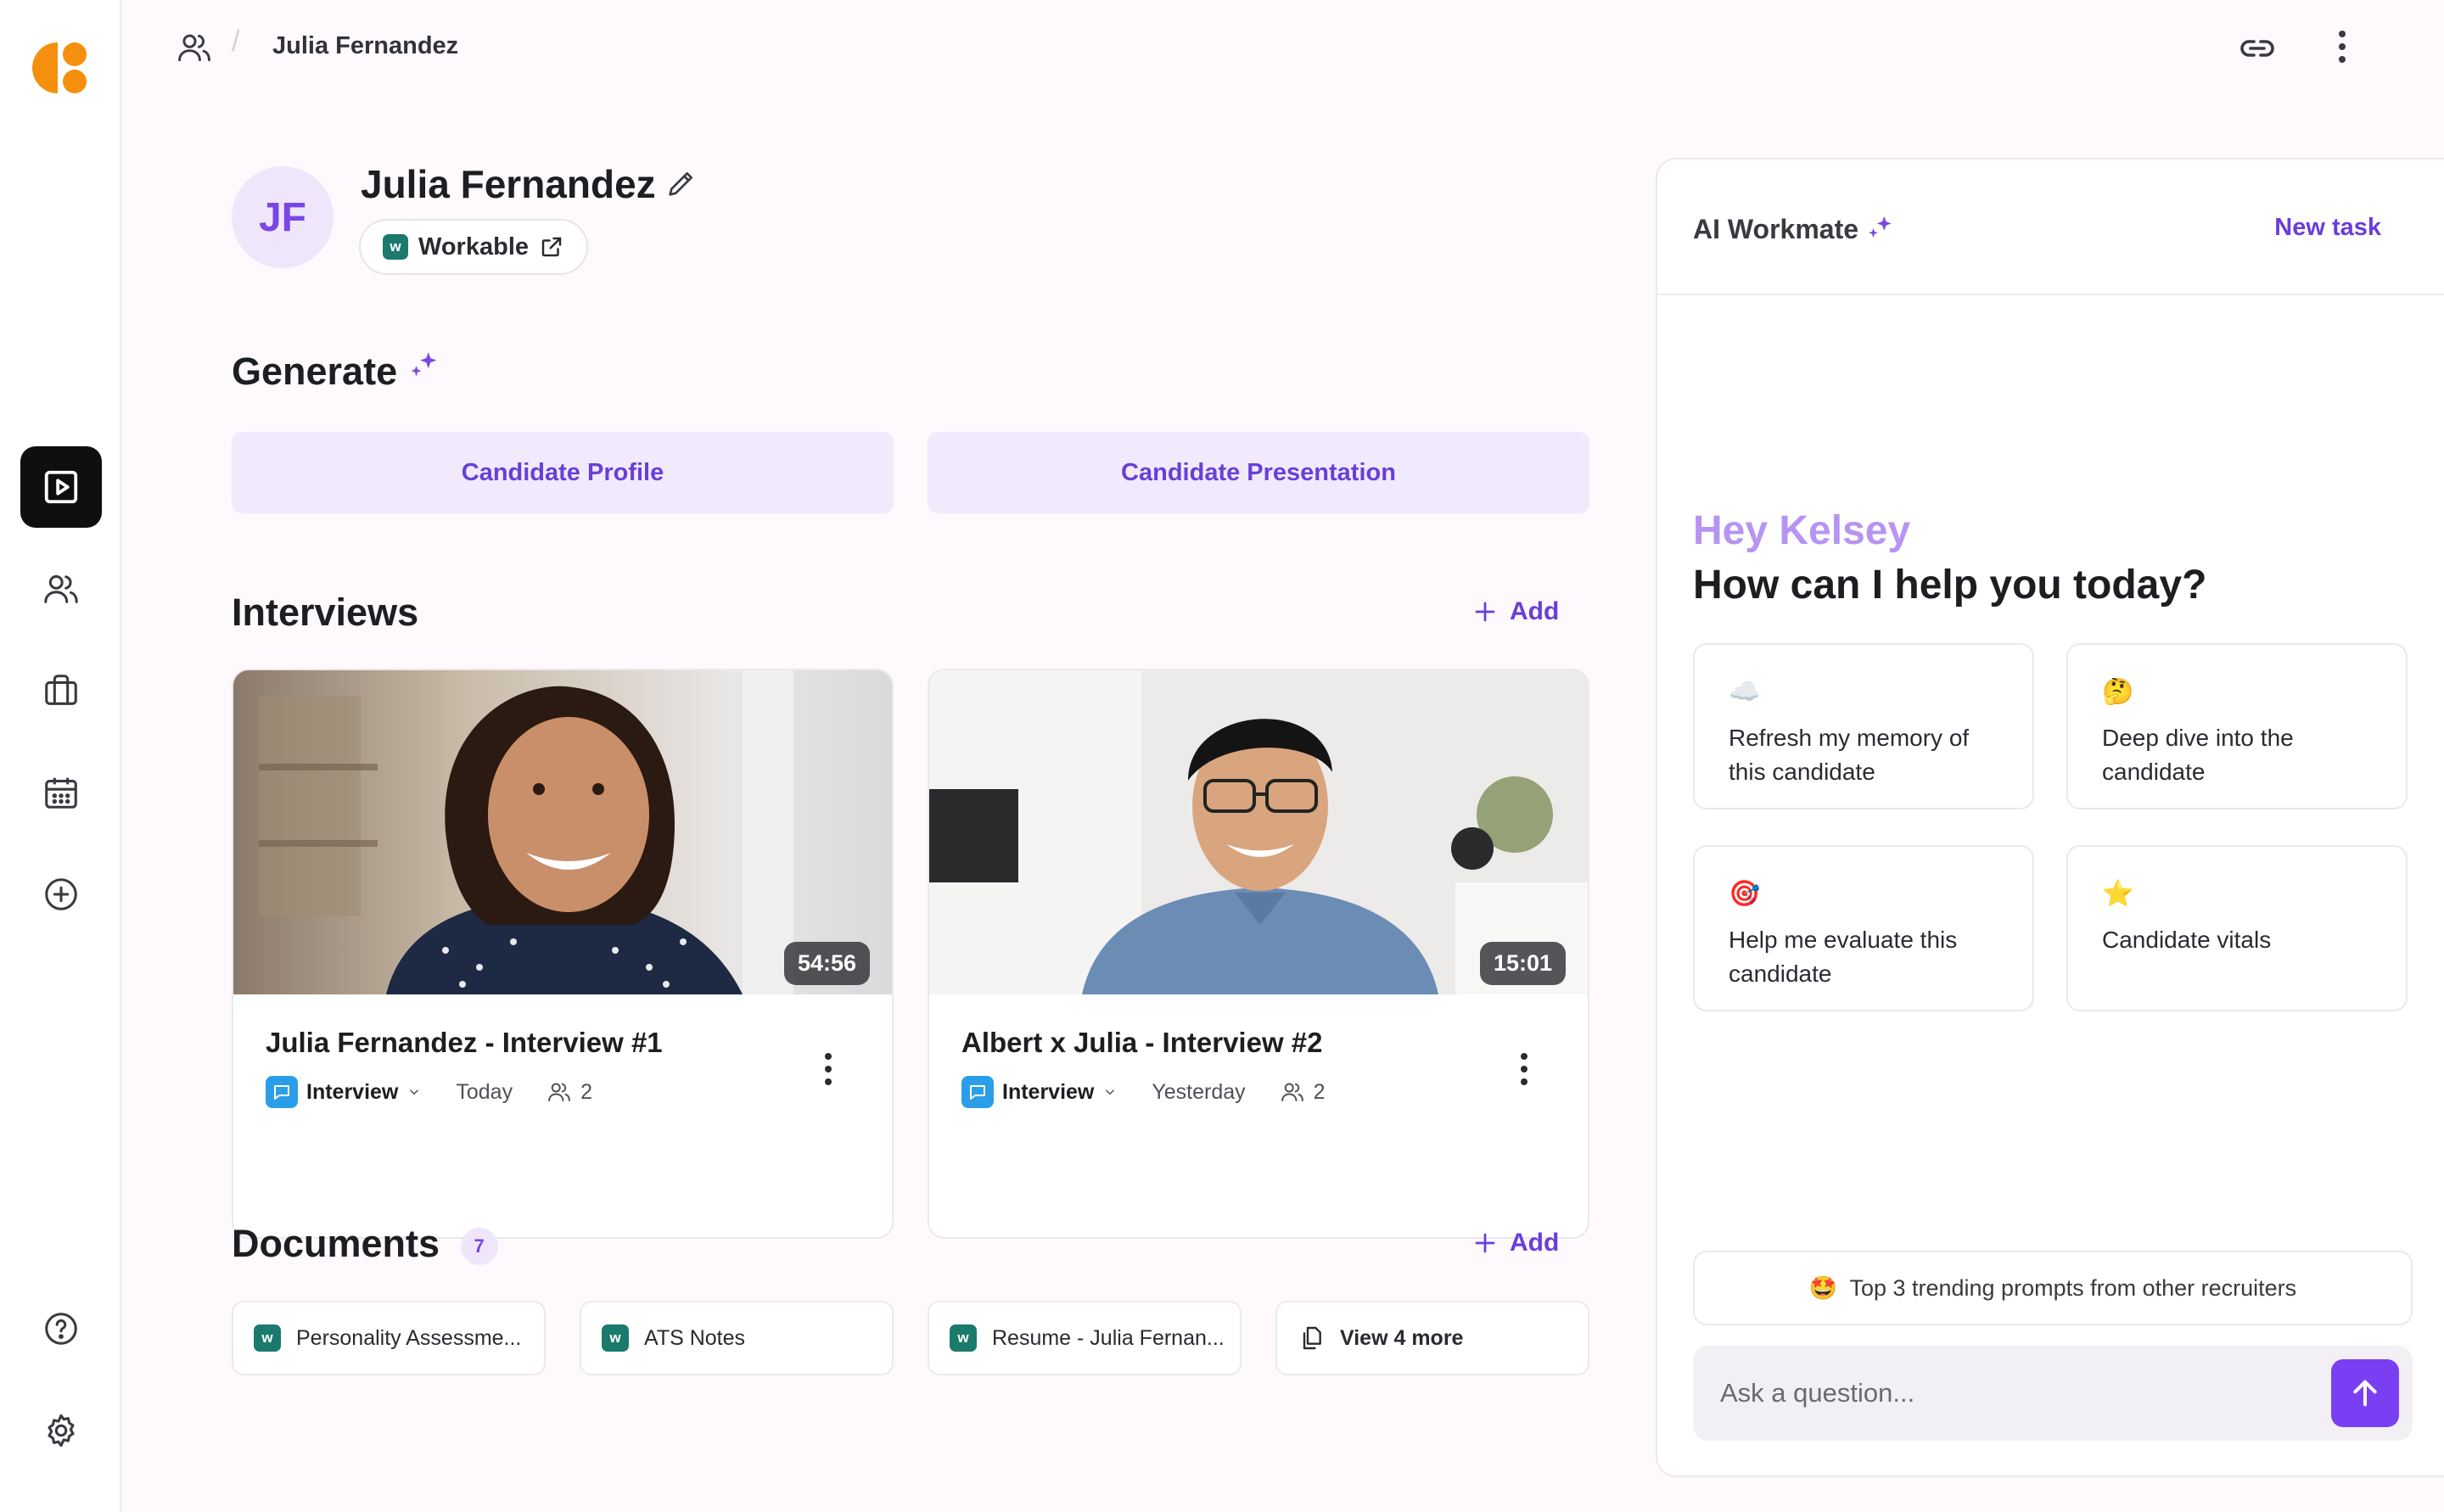 Image resolution: width=2444 pixels, height=1512 pixels. I want to click on documents-title: Documents 7, so click(365, 1244).